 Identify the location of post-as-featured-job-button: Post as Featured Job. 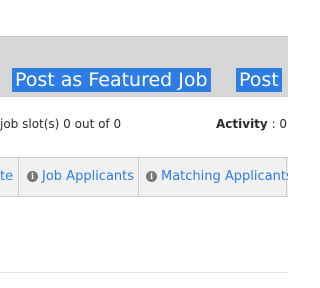
(111, 80).